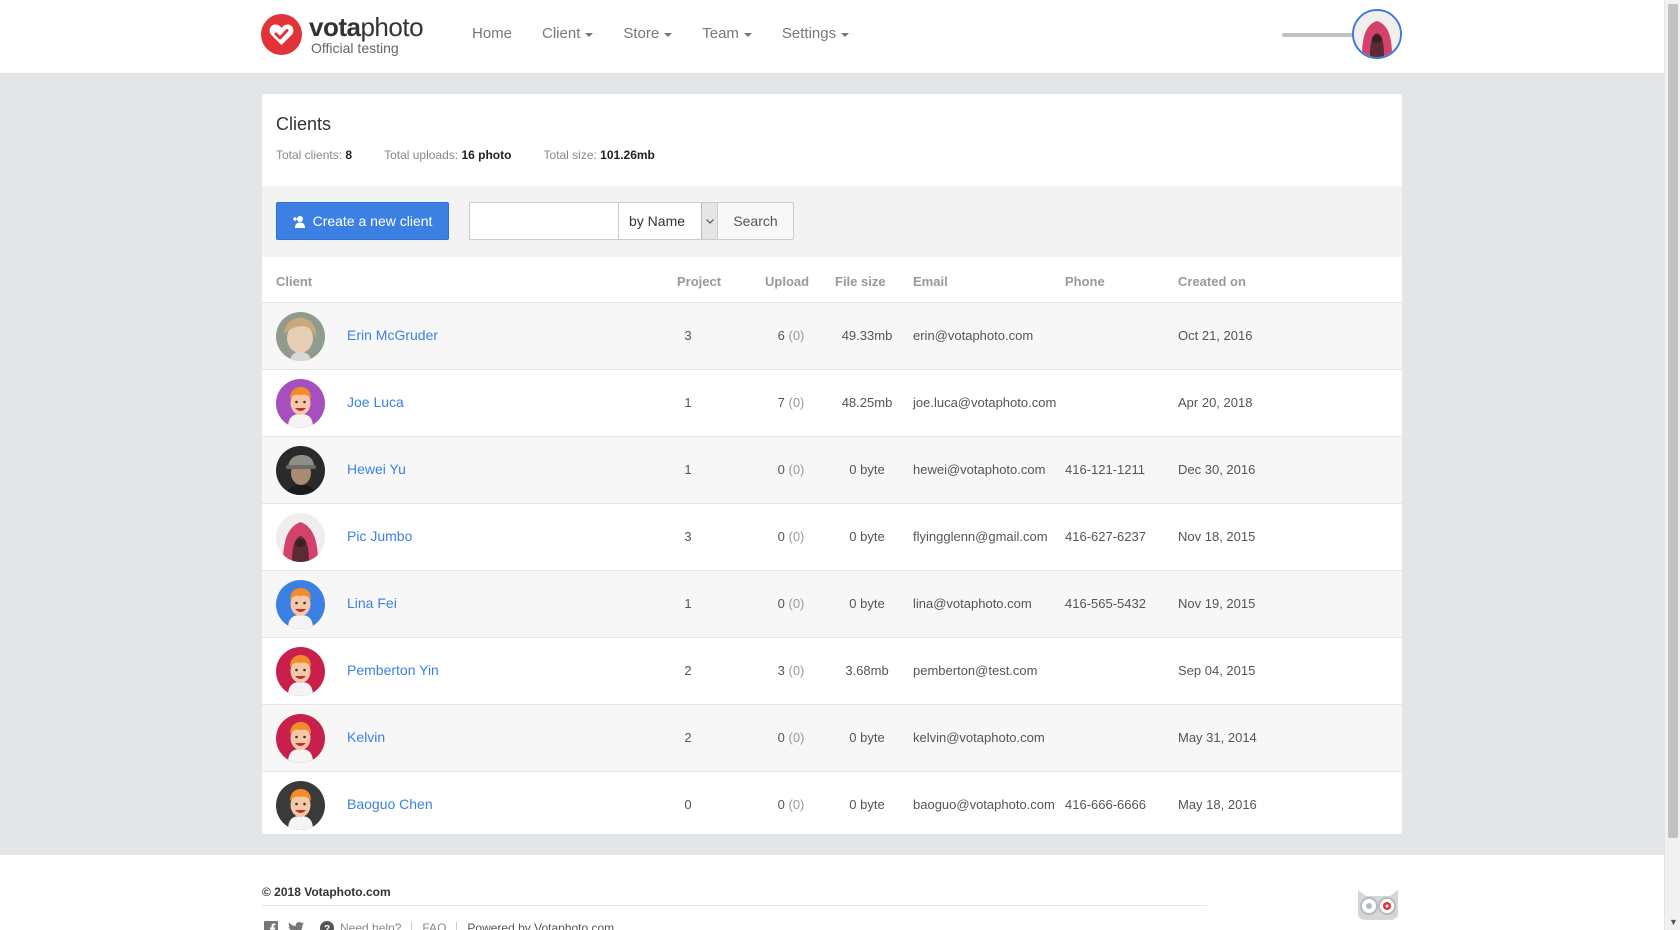 The width and height of the screenshot is (1680, 930). I want to click on footer-divider, so click(734, 905).